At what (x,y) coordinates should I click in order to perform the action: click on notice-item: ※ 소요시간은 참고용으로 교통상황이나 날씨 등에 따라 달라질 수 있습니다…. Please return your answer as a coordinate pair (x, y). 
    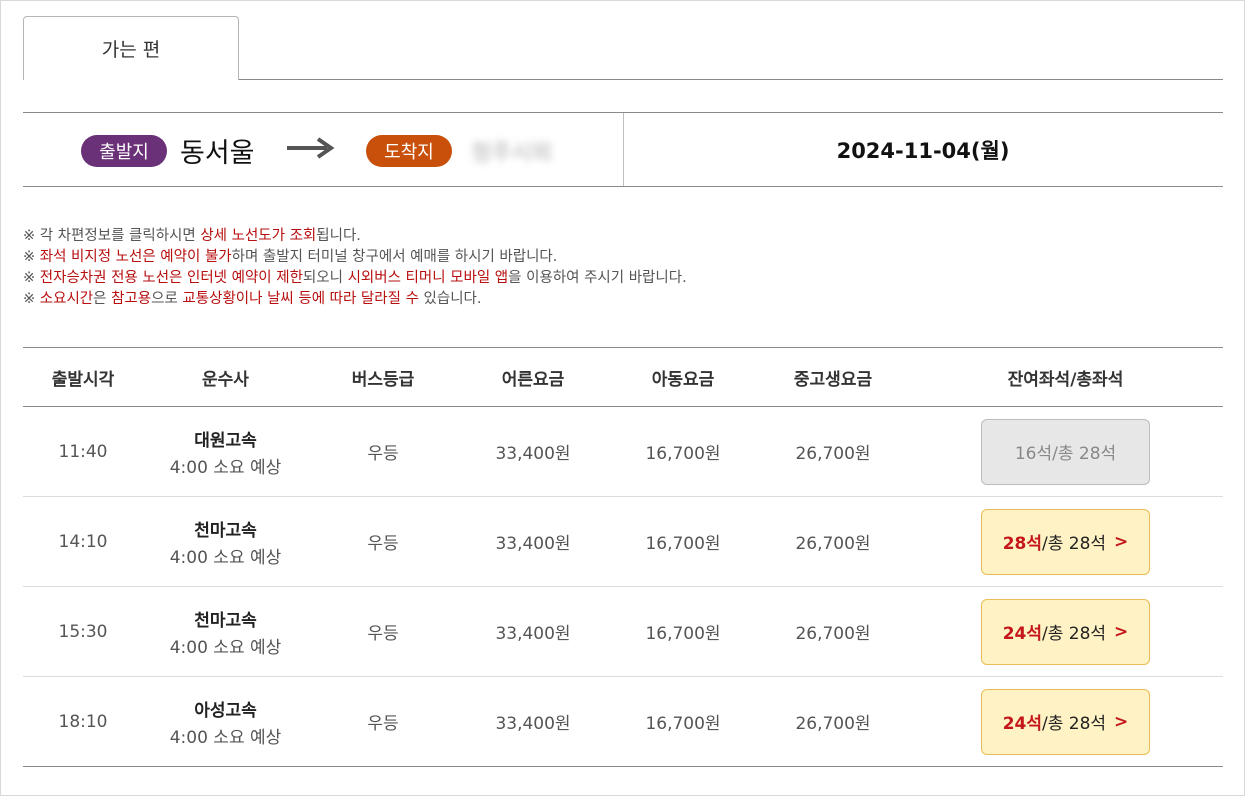
    Looking at the image, I should click on (252, 299).